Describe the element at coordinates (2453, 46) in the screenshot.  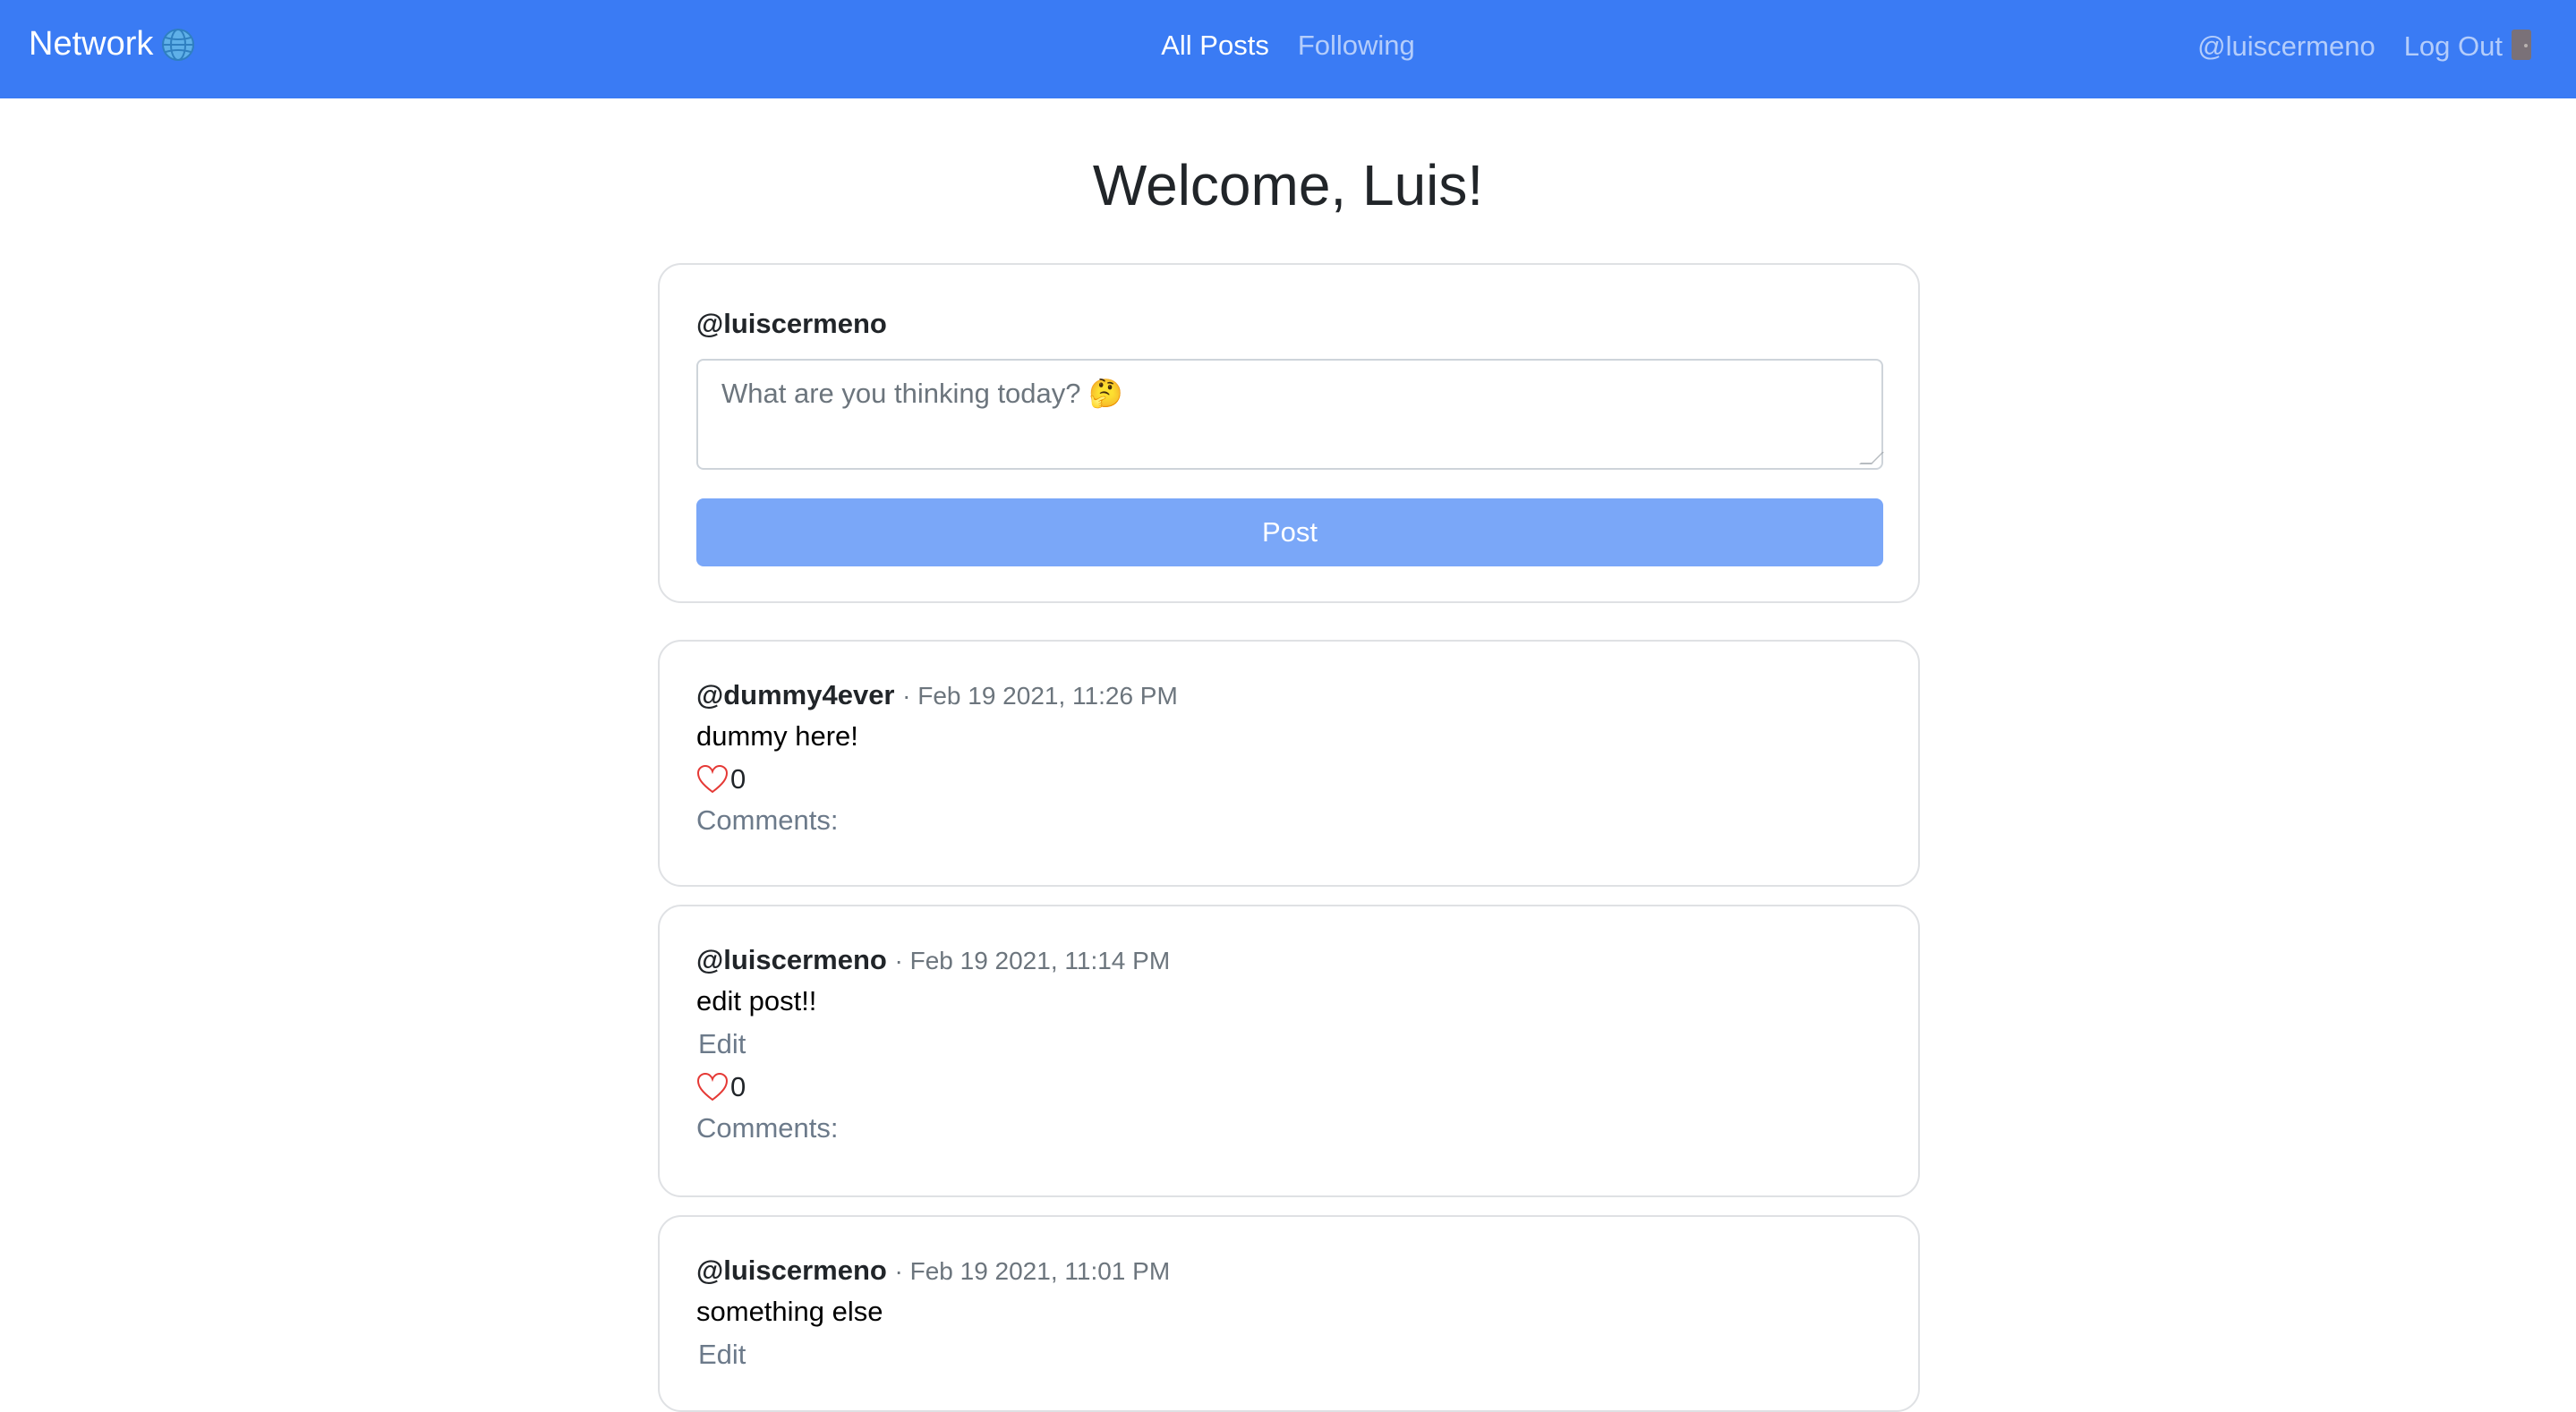
I see `logout-label: Log Out` at that location.